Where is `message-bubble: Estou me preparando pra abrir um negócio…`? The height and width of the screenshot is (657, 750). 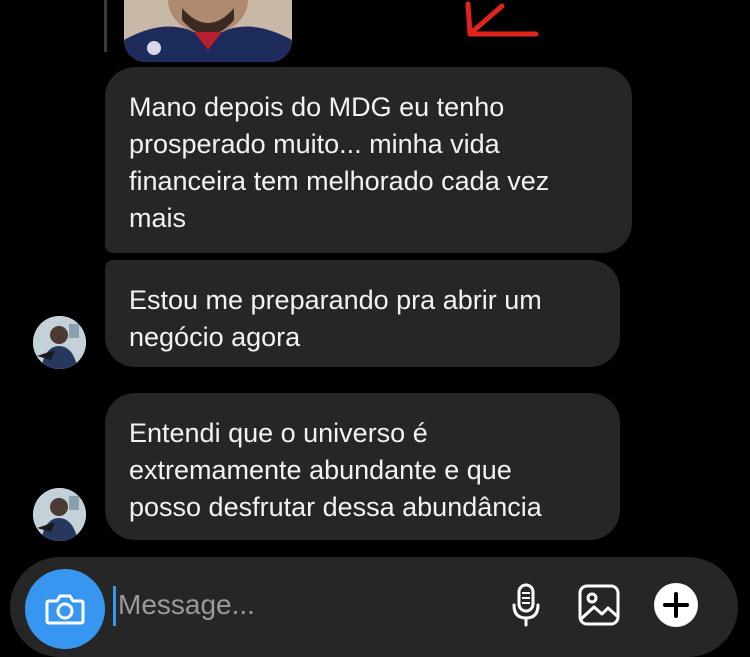
message-bubble: Estou me preparando pra abrir um negócio… is located at coordinates (362, 313).